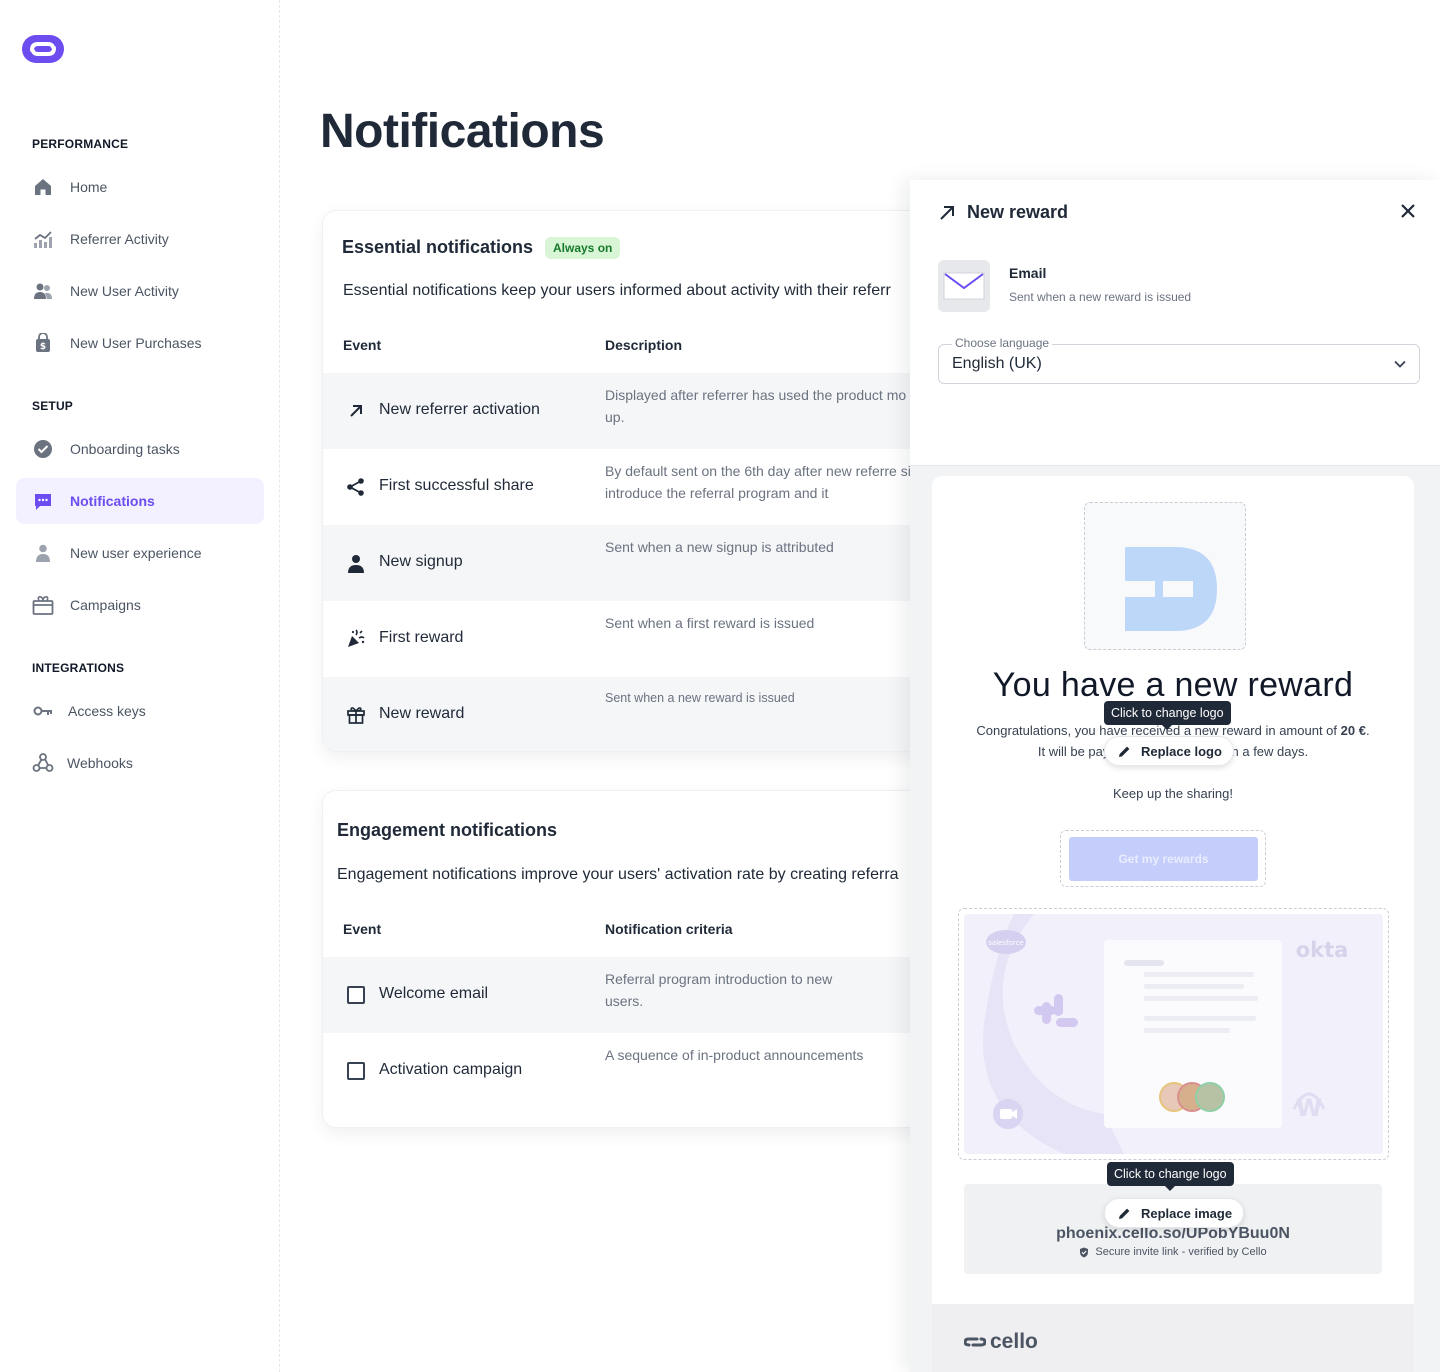 The image size is (1440, 1372). What do you see at coordinates (43, 763) in the screenshot?
I see `webhook-icon` at bounding box center [43, 763].